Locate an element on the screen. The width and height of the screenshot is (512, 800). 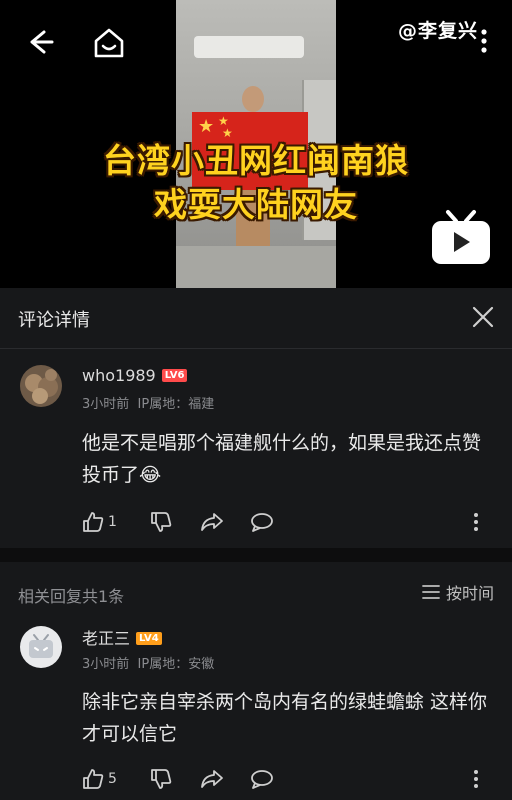
reply-avatar is located at coordinates (41, 647).